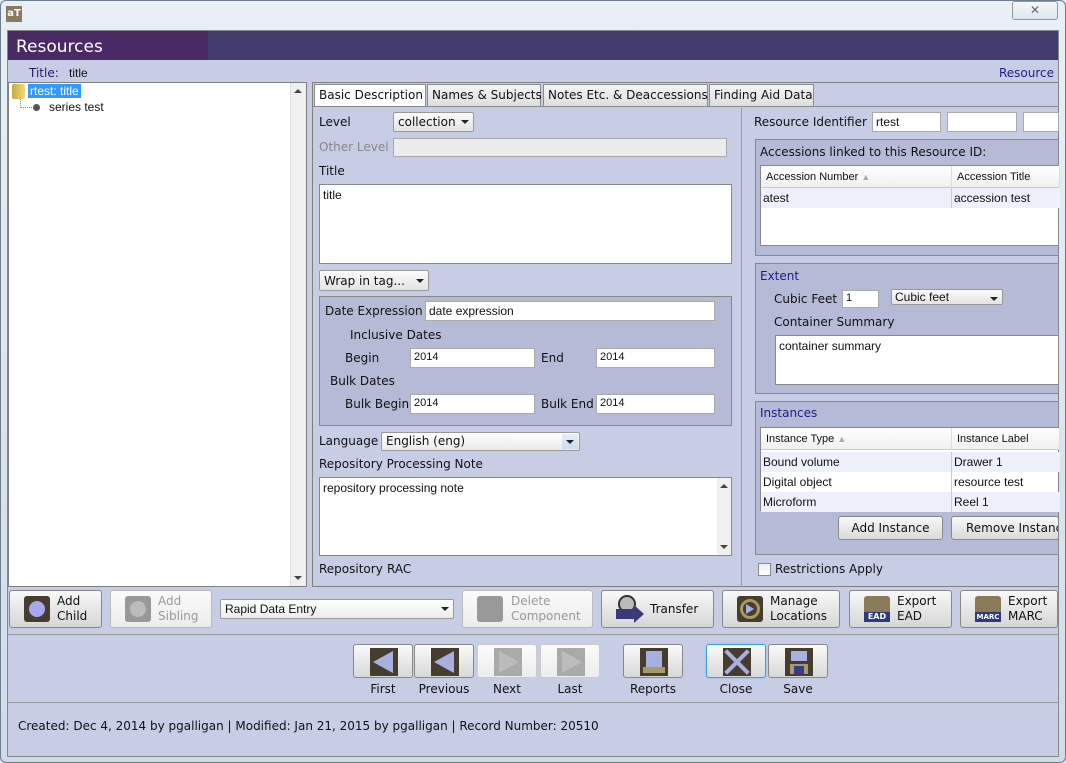 This screenshot has height=763, width=1066. What do you see at coordinates (860, 299) in the screenshot?
I see `extent-number-input: 1` at bounding box center [860, 299].